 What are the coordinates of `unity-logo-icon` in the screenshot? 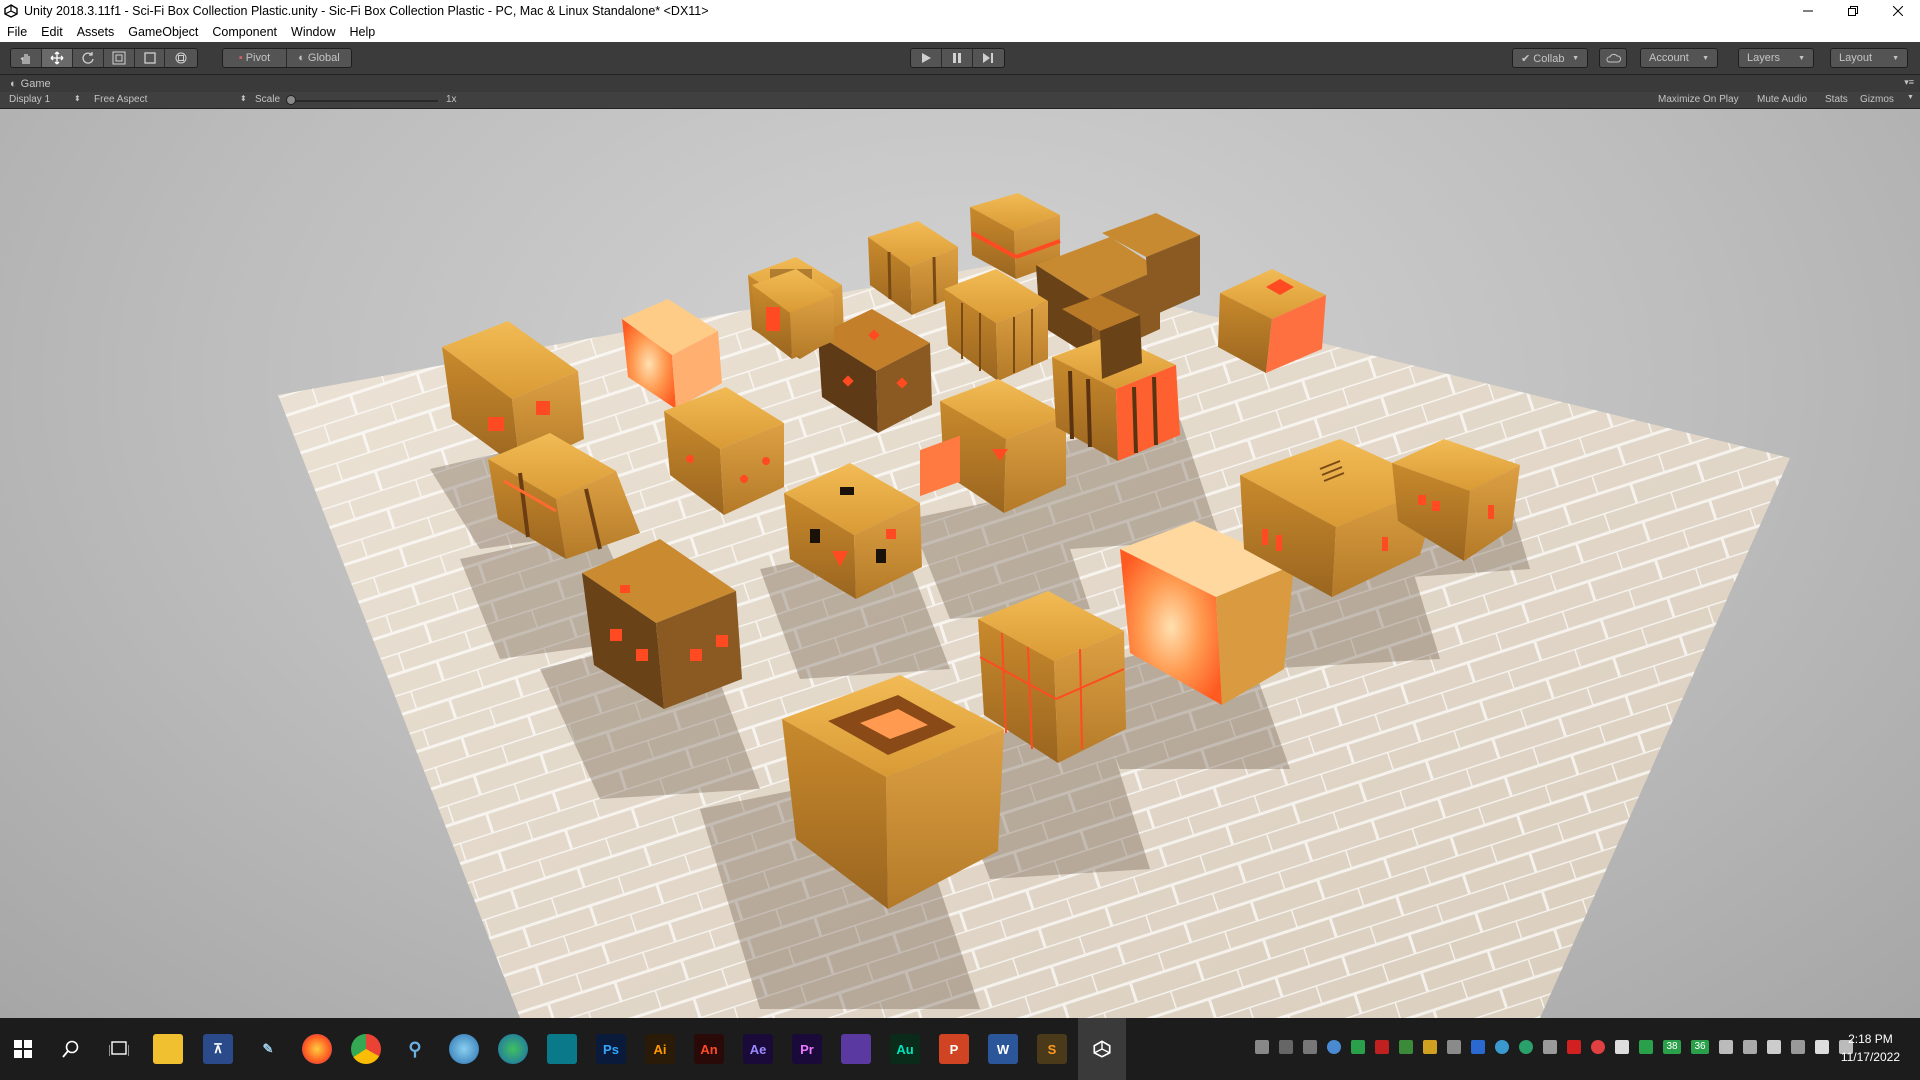 It's located at (11, 11).